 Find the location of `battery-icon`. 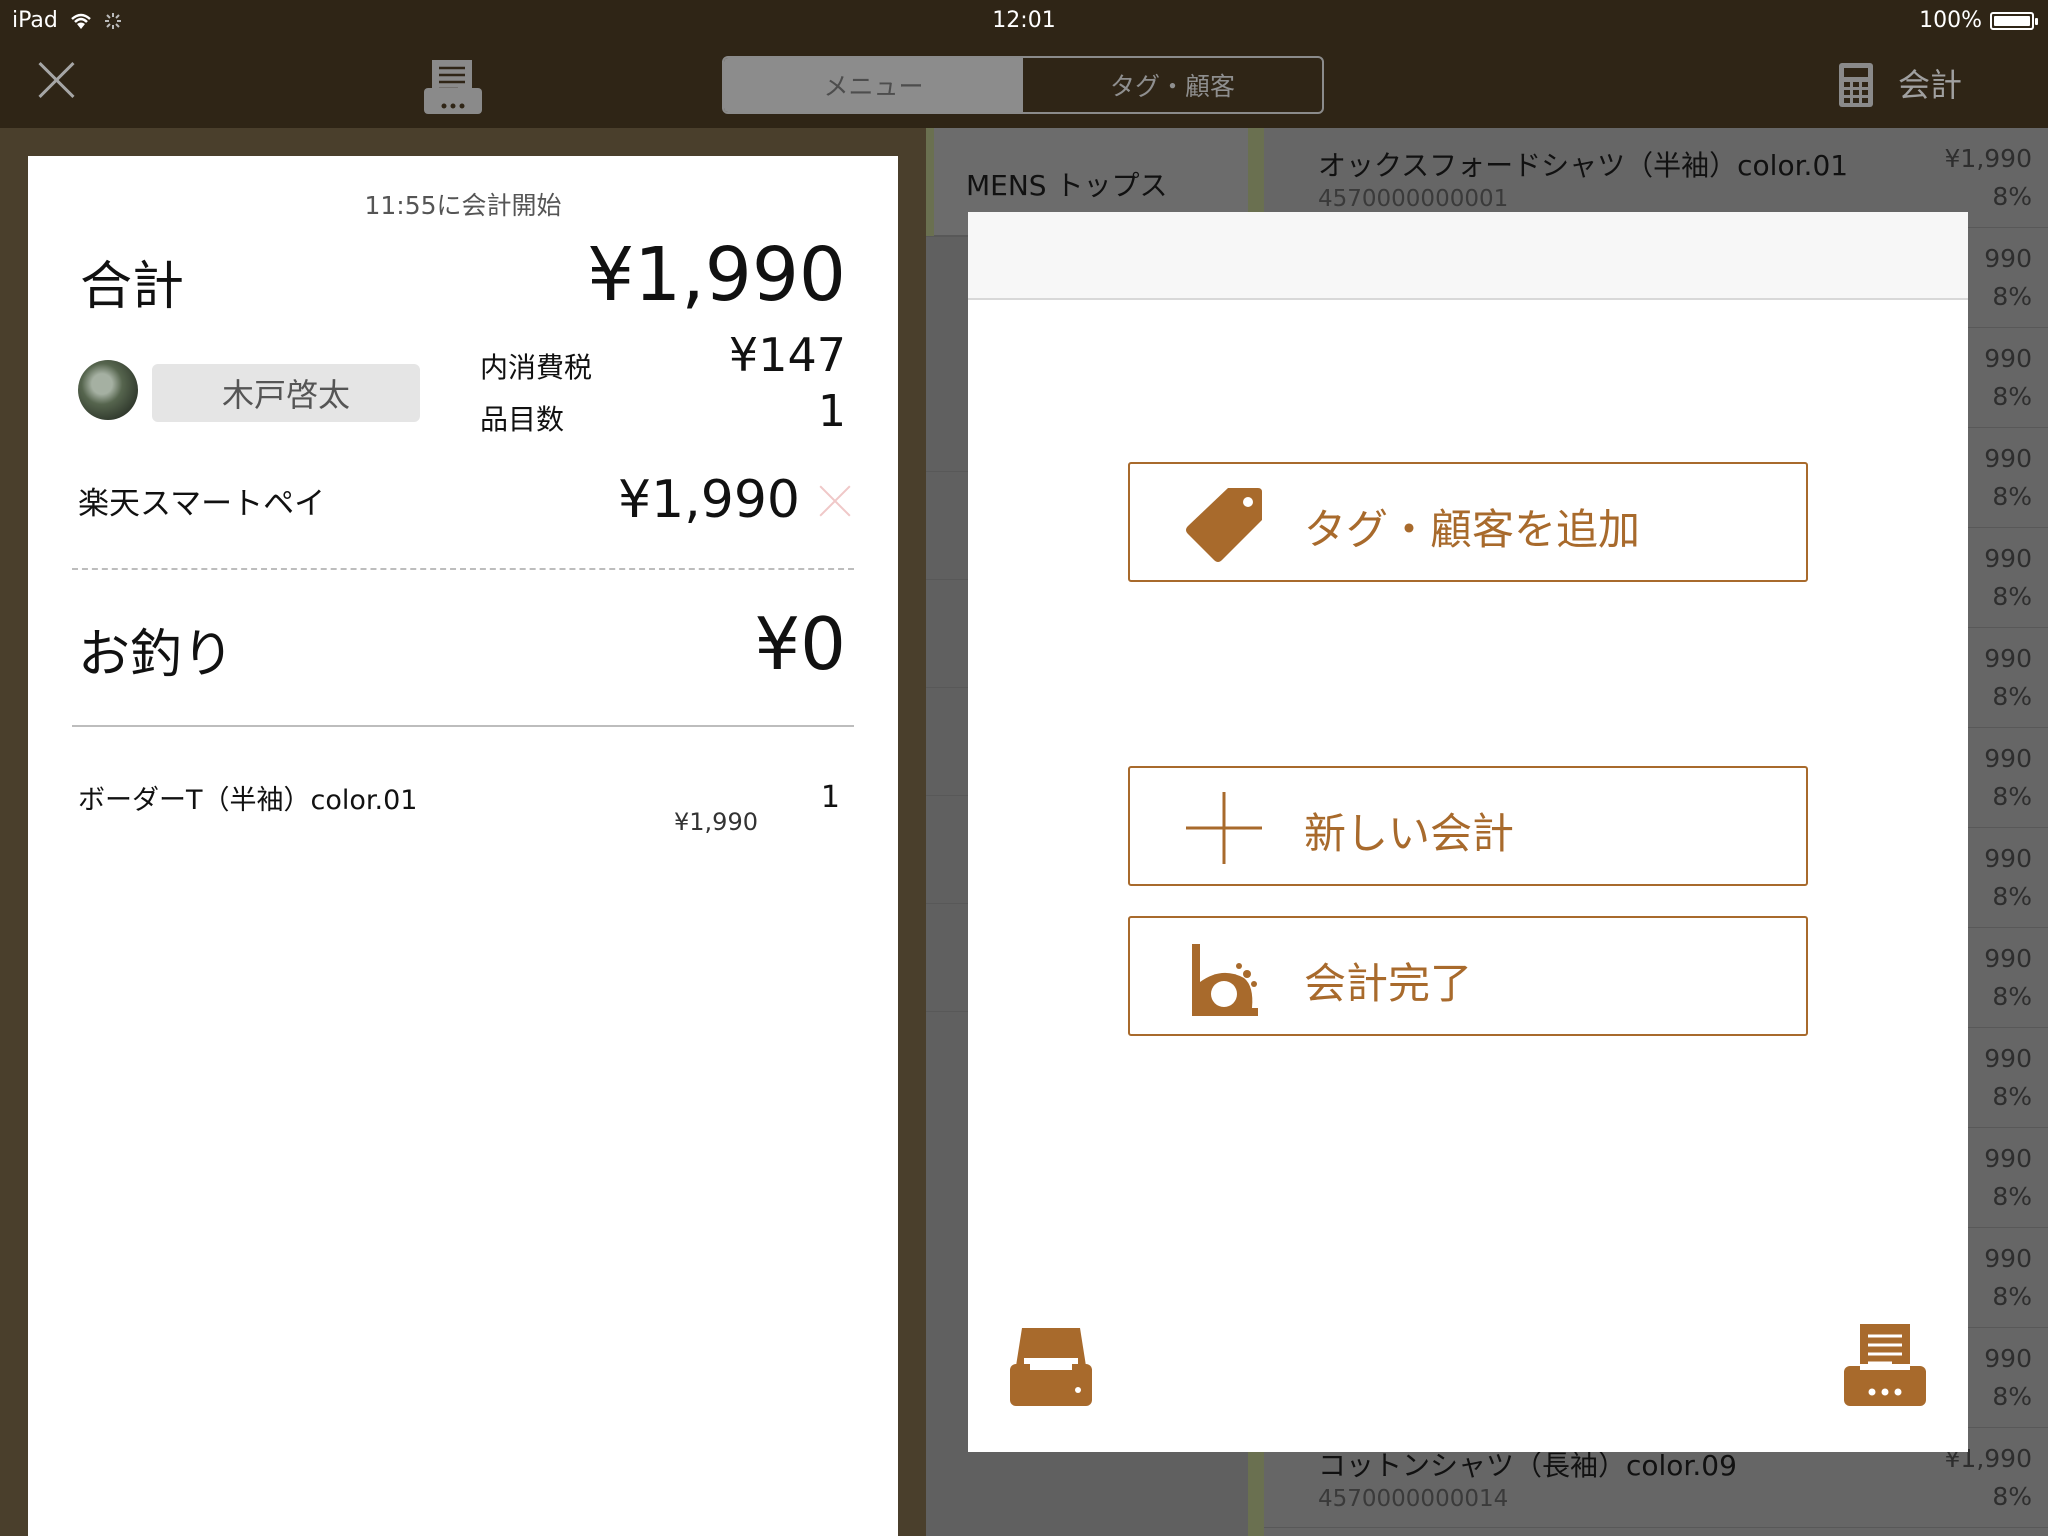

battery-icon is located at coordinates (2014, 20).